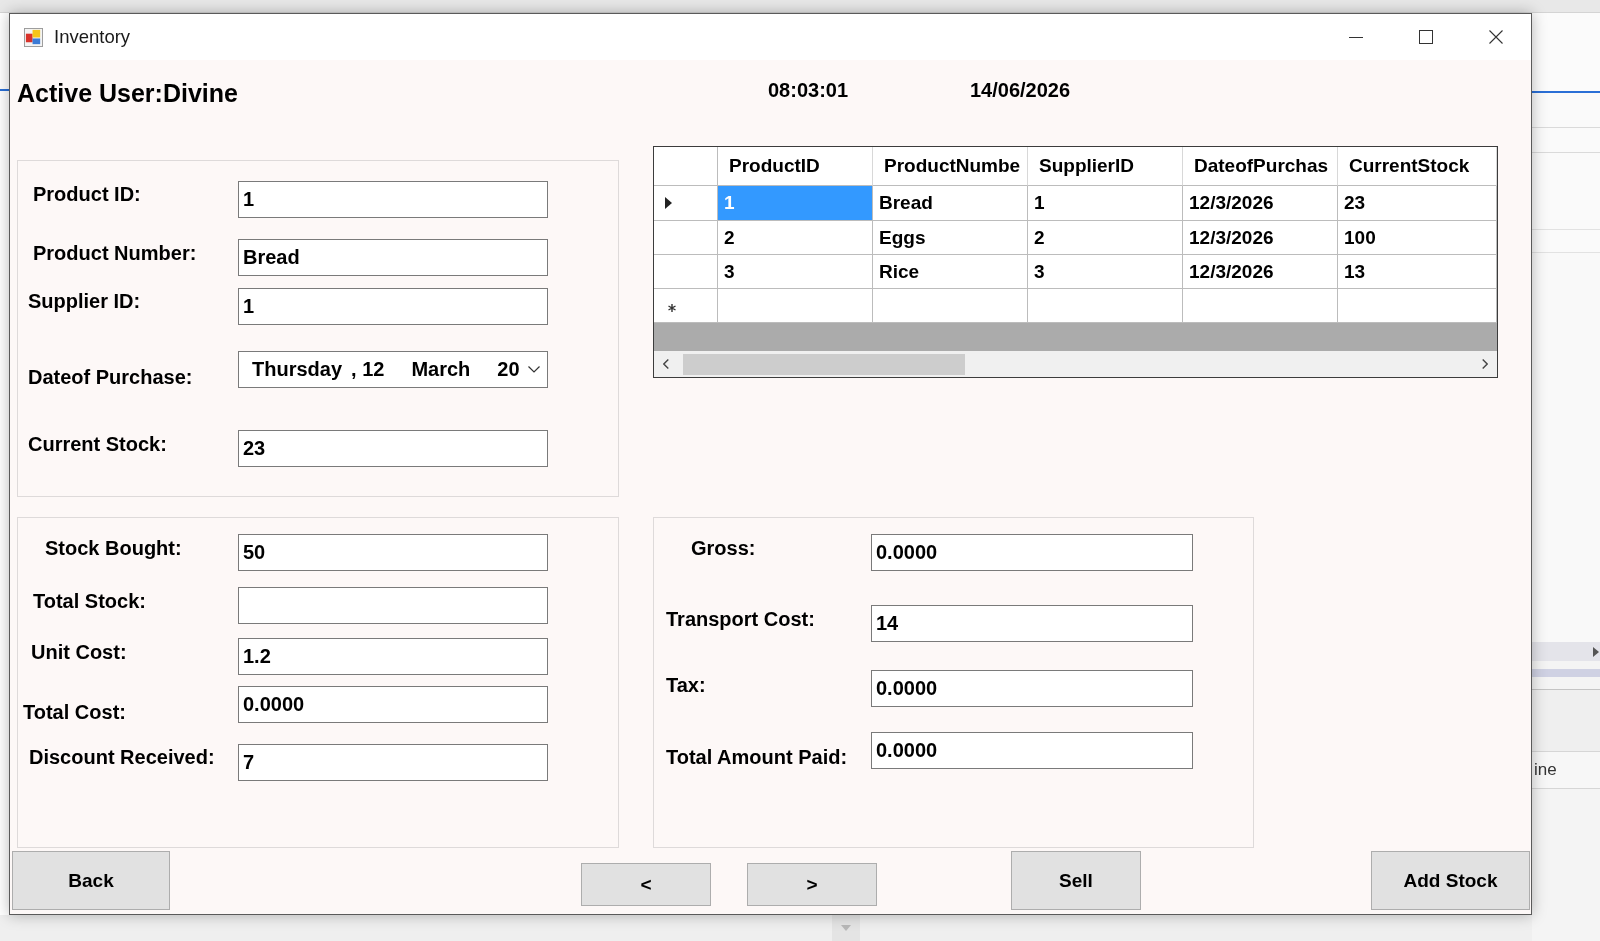 This screenshot has width=1600, height=941. Describe the element at coordinates (1075, 364) in the screenshot. I see `horizontal-scrollbar` at that location.